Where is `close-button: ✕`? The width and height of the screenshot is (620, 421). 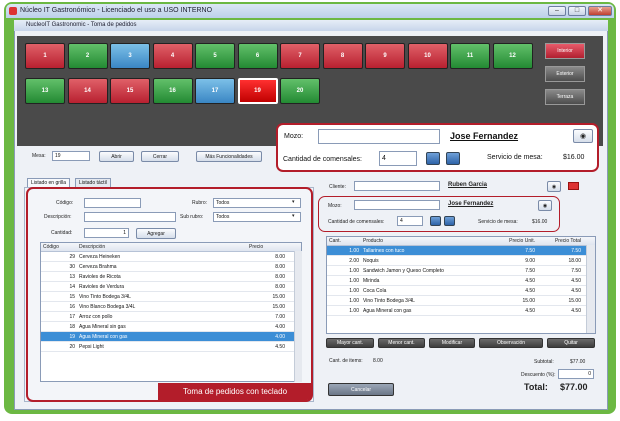
close-button: ✕ is located at coordinates (600, 11).